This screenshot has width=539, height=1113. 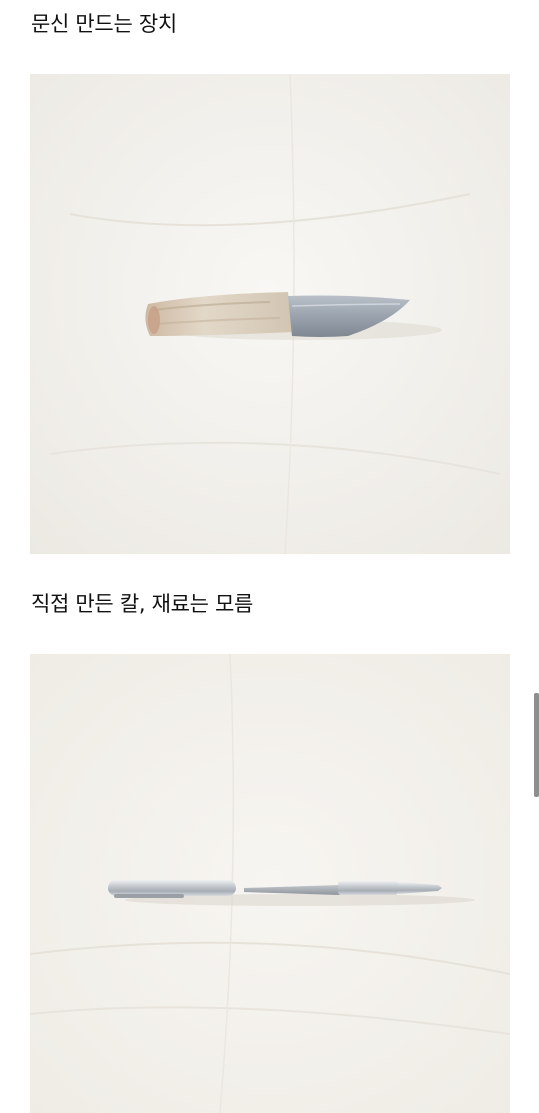 What do you see at coordinates (104, 24) in the screenshot?
I see `post-caption-1: 문신 만드는 장치` at bounding box center [104, 24].